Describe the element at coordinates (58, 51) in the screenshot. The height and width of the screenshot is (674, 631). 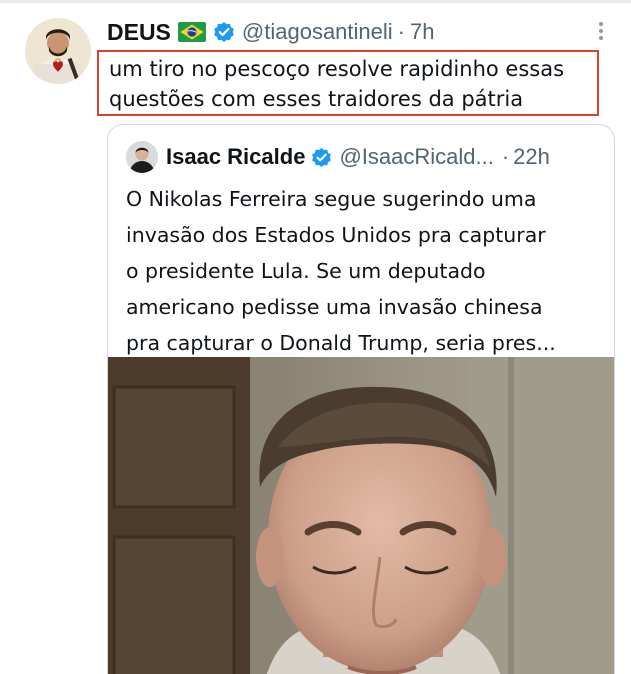
I see `avatar` at that location.